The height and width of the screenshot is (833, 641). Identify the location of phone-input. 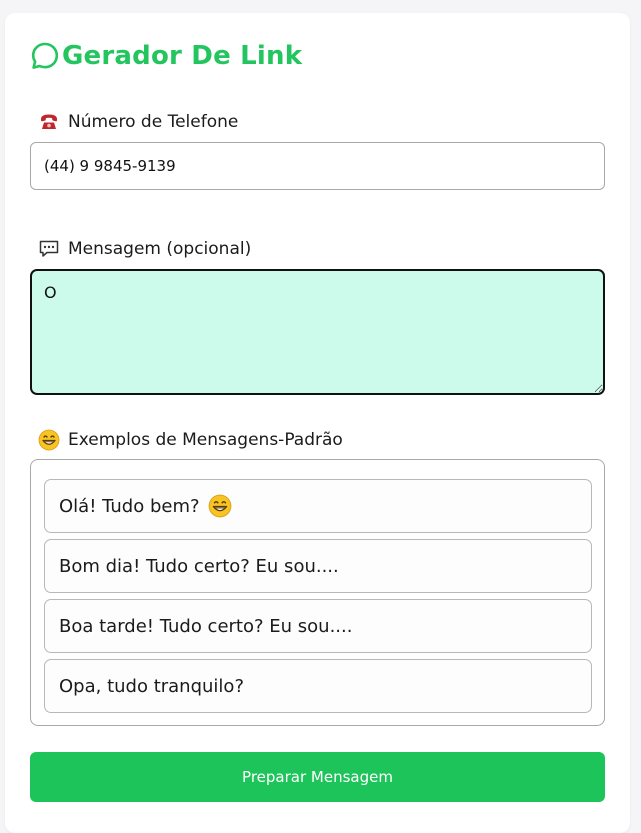
(317, 166).